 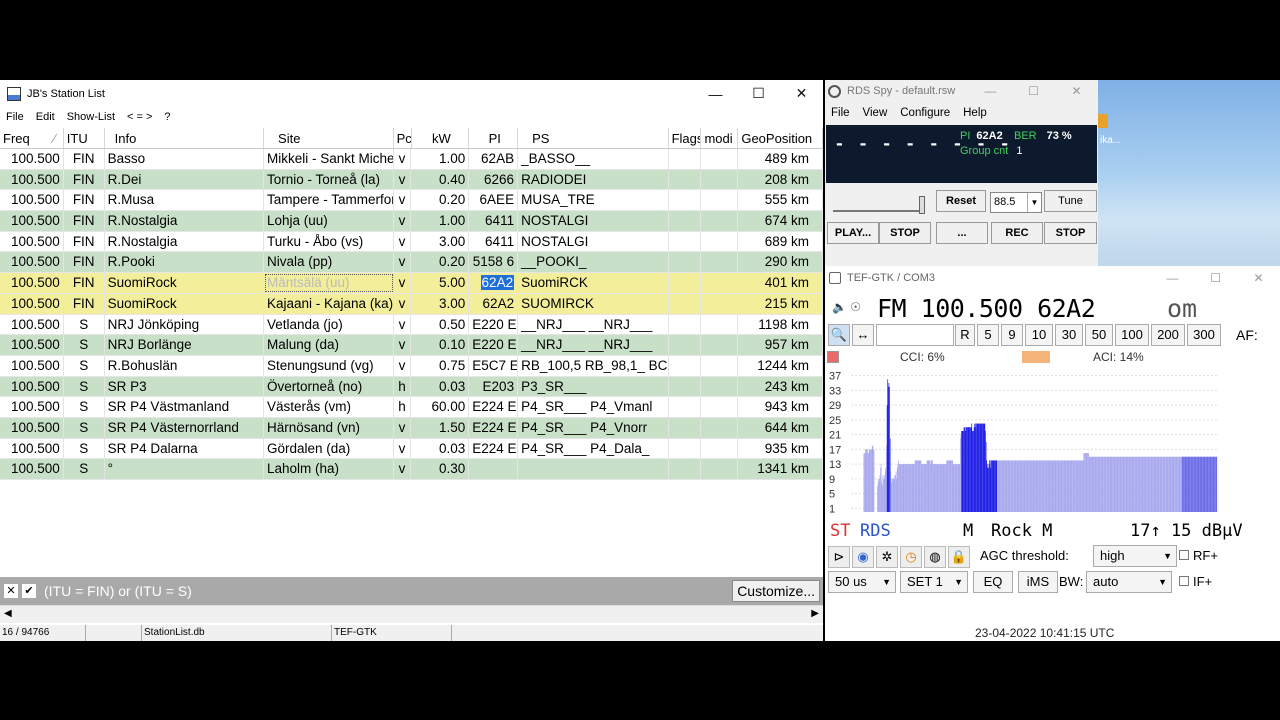 What do you see at coordinates (1070, 233) in the screenshot?
I see `stop-rec-button: STOP` at bounding box center [1070, 233].